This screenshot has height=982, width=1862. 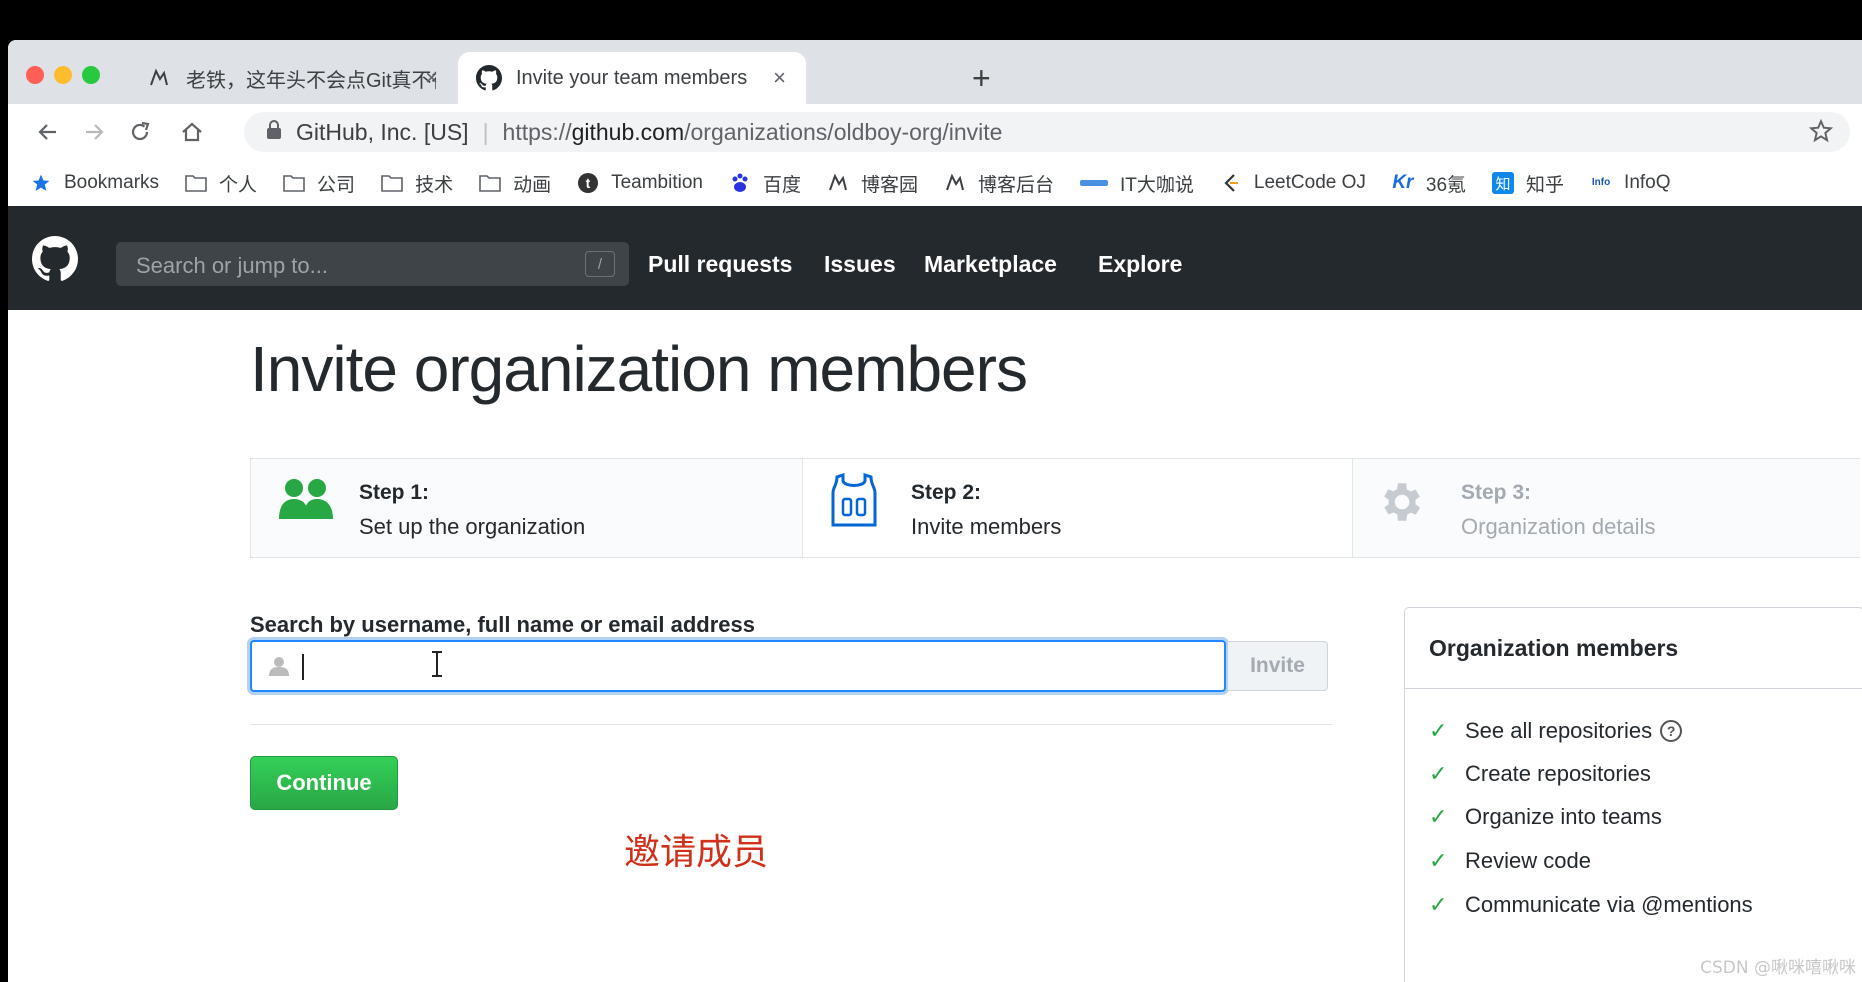 I want to click on permission-item: ✓ Communicate via @mentions, so click(x=1591, y=905).